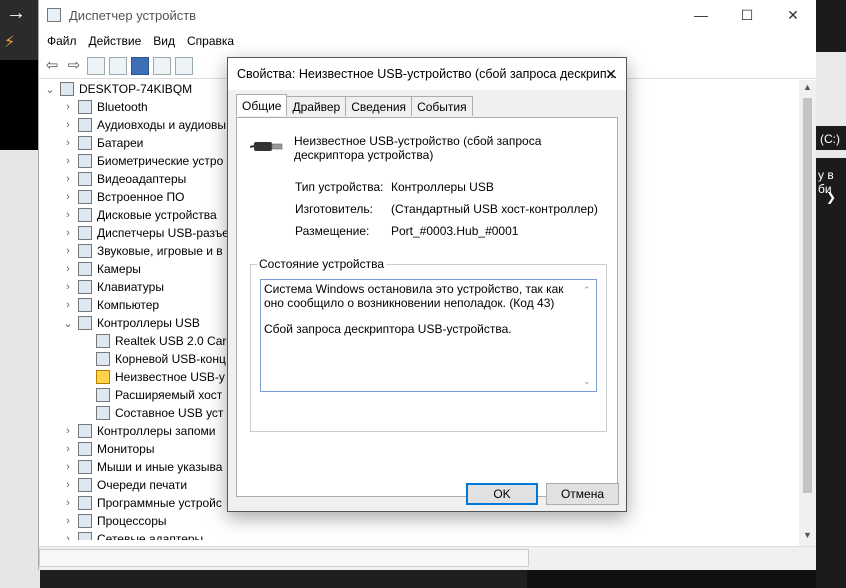 This screenshot has width=846, height=588. What do you see at coordinates (126, 449) in the screenshot?
I see `tree-item-label: Мониторы` at bounding box center [126, 449].